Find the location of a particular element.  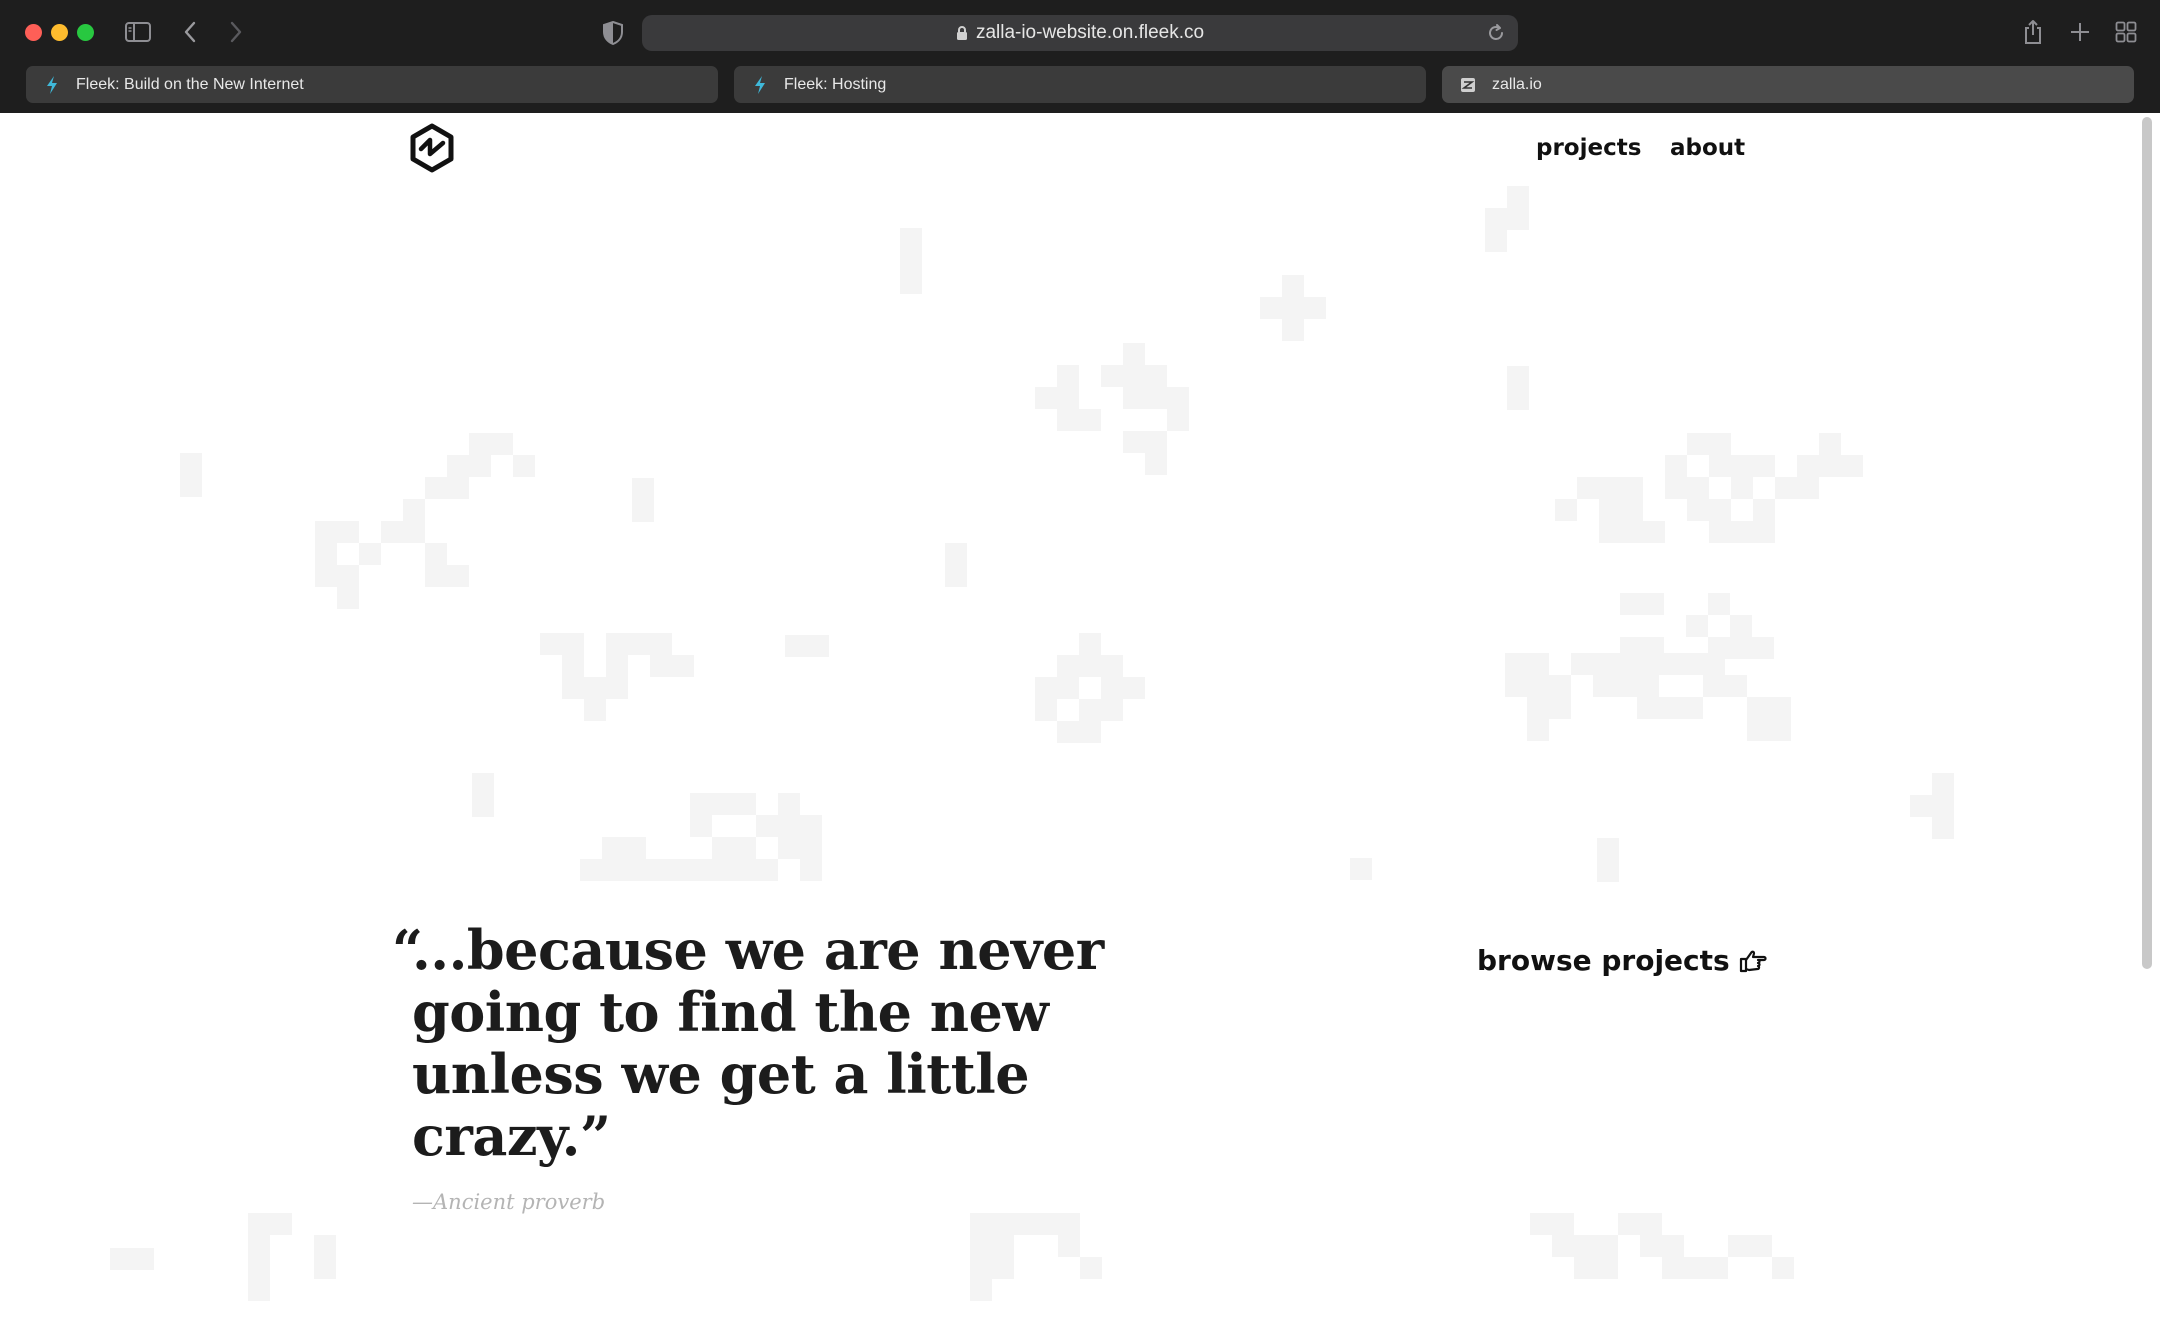

browse-projects-link: browse projects is located at coordinates (1622, 960).